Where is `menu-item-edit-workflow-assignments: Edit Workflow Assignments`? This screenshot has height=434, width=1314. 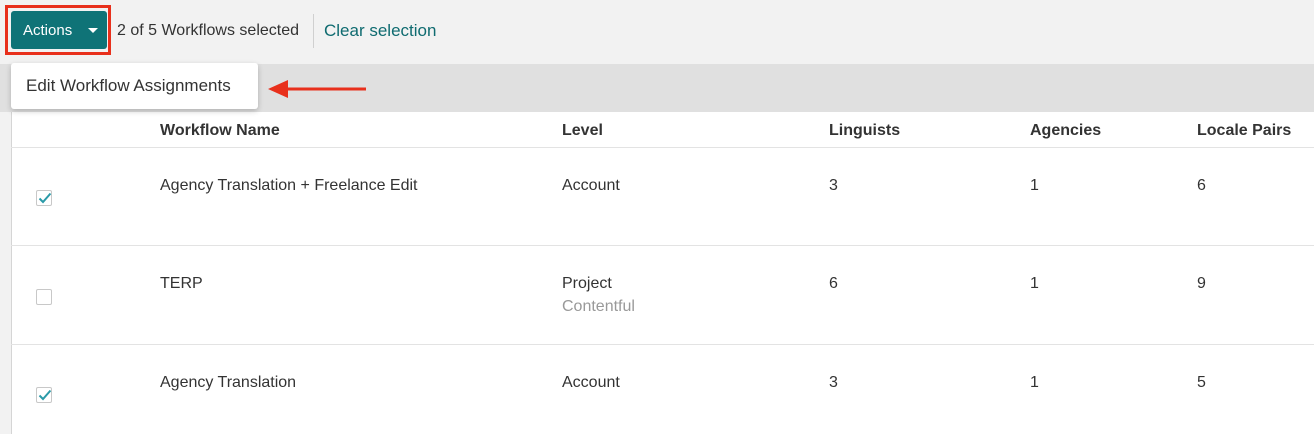
menu-item-edit-workflow-assignments: Edit Workflow Assignments is located at coordinates (128, 86).